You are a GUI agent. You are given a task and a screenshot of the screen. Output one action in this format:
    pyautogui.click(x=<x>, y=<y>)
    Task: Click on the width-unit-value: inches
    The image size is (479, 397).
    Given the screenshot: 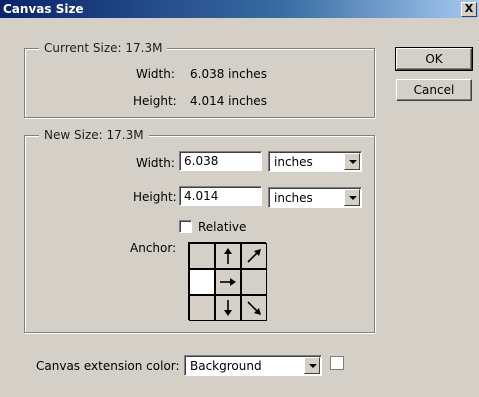 What is the action you would take?
    pyautogui.click(x=293, y=162)
    